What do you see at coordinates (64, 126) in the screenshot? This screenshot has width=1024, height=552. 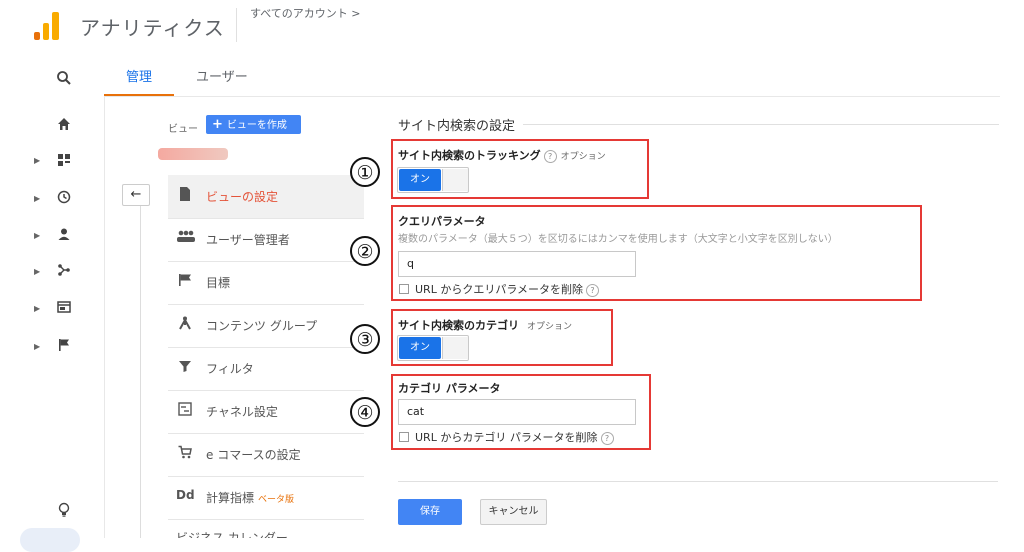 I see `home-icon` at bounding box center [64, 126].